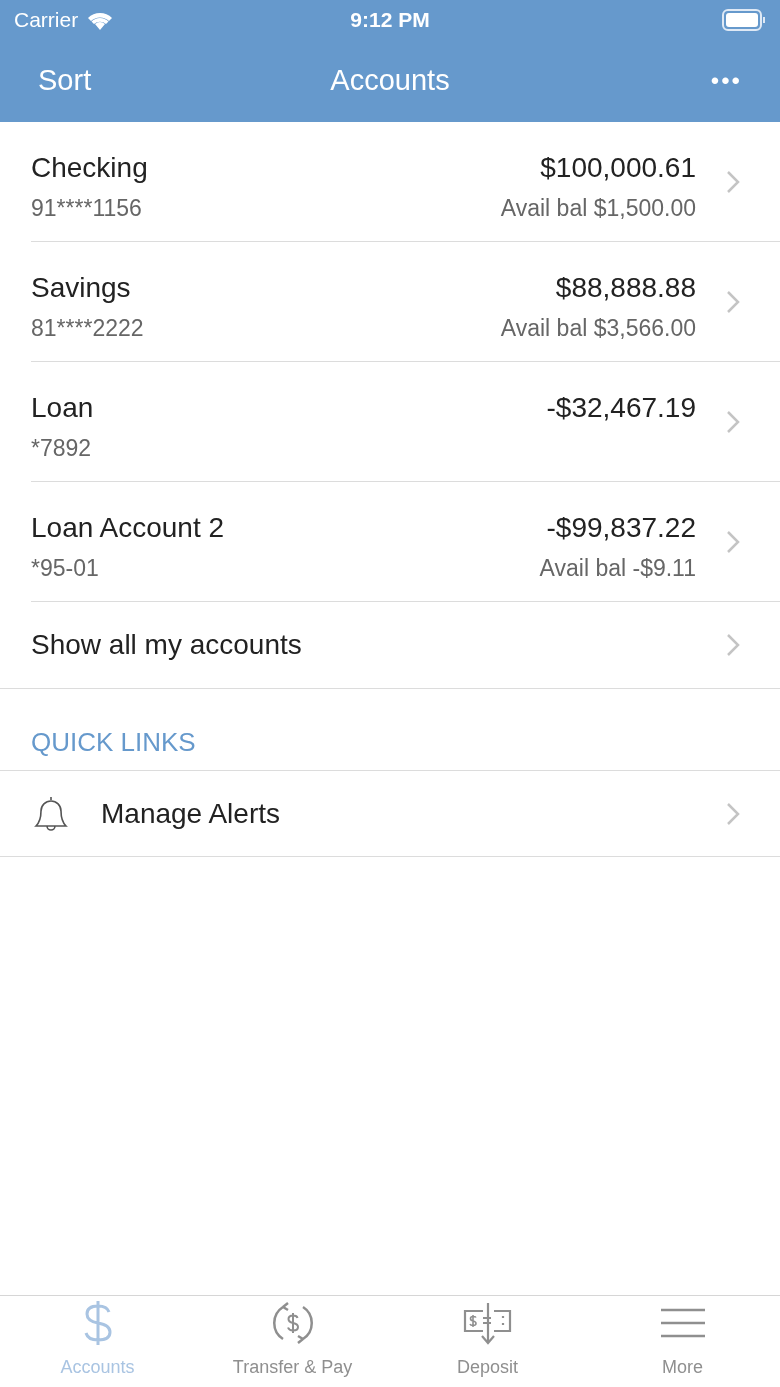 Image resolution: width=780 pixels, height=1387 pixels. Describe the element at coordinates (618, 568) in the screenshot. I see `available-balance: Avail bal -$9.11` at that location.